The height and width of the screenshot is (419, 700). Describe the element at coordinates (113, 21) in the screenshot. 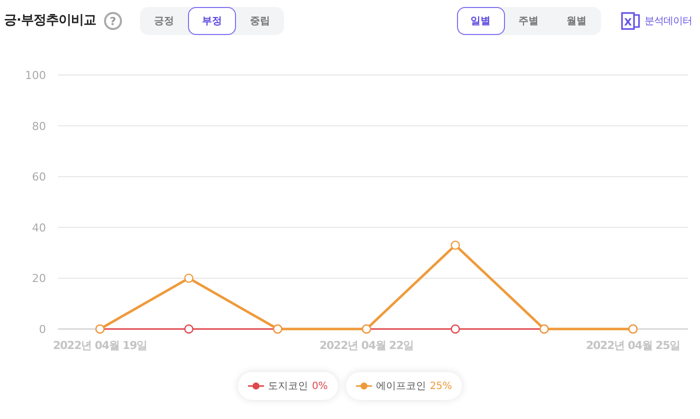

I see `help-icon: ?` at that location.